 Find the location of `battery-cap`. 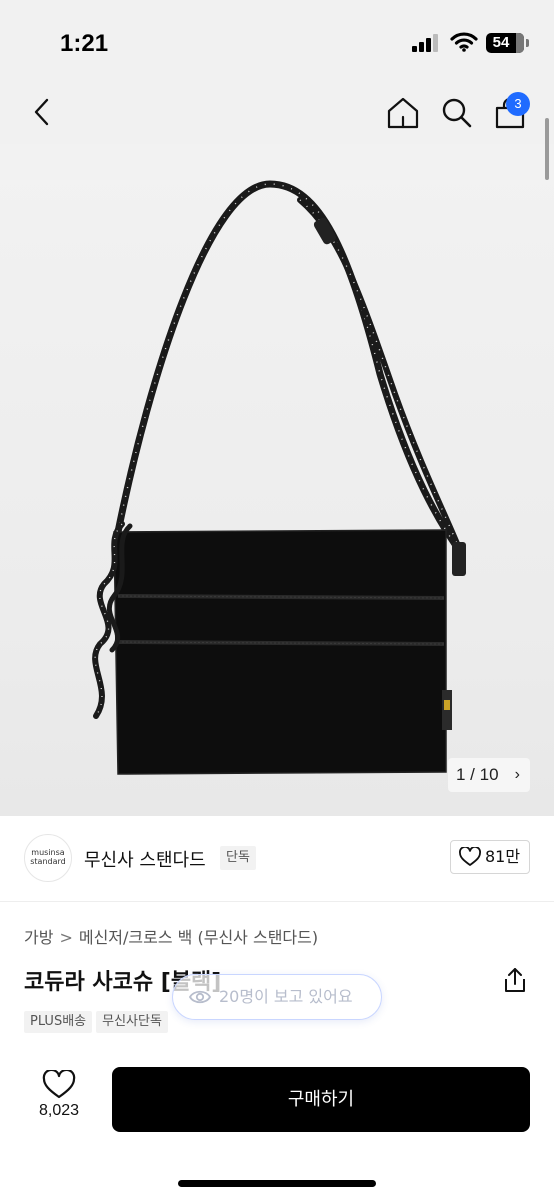

battery-cap is located at coordinates (527, 43).